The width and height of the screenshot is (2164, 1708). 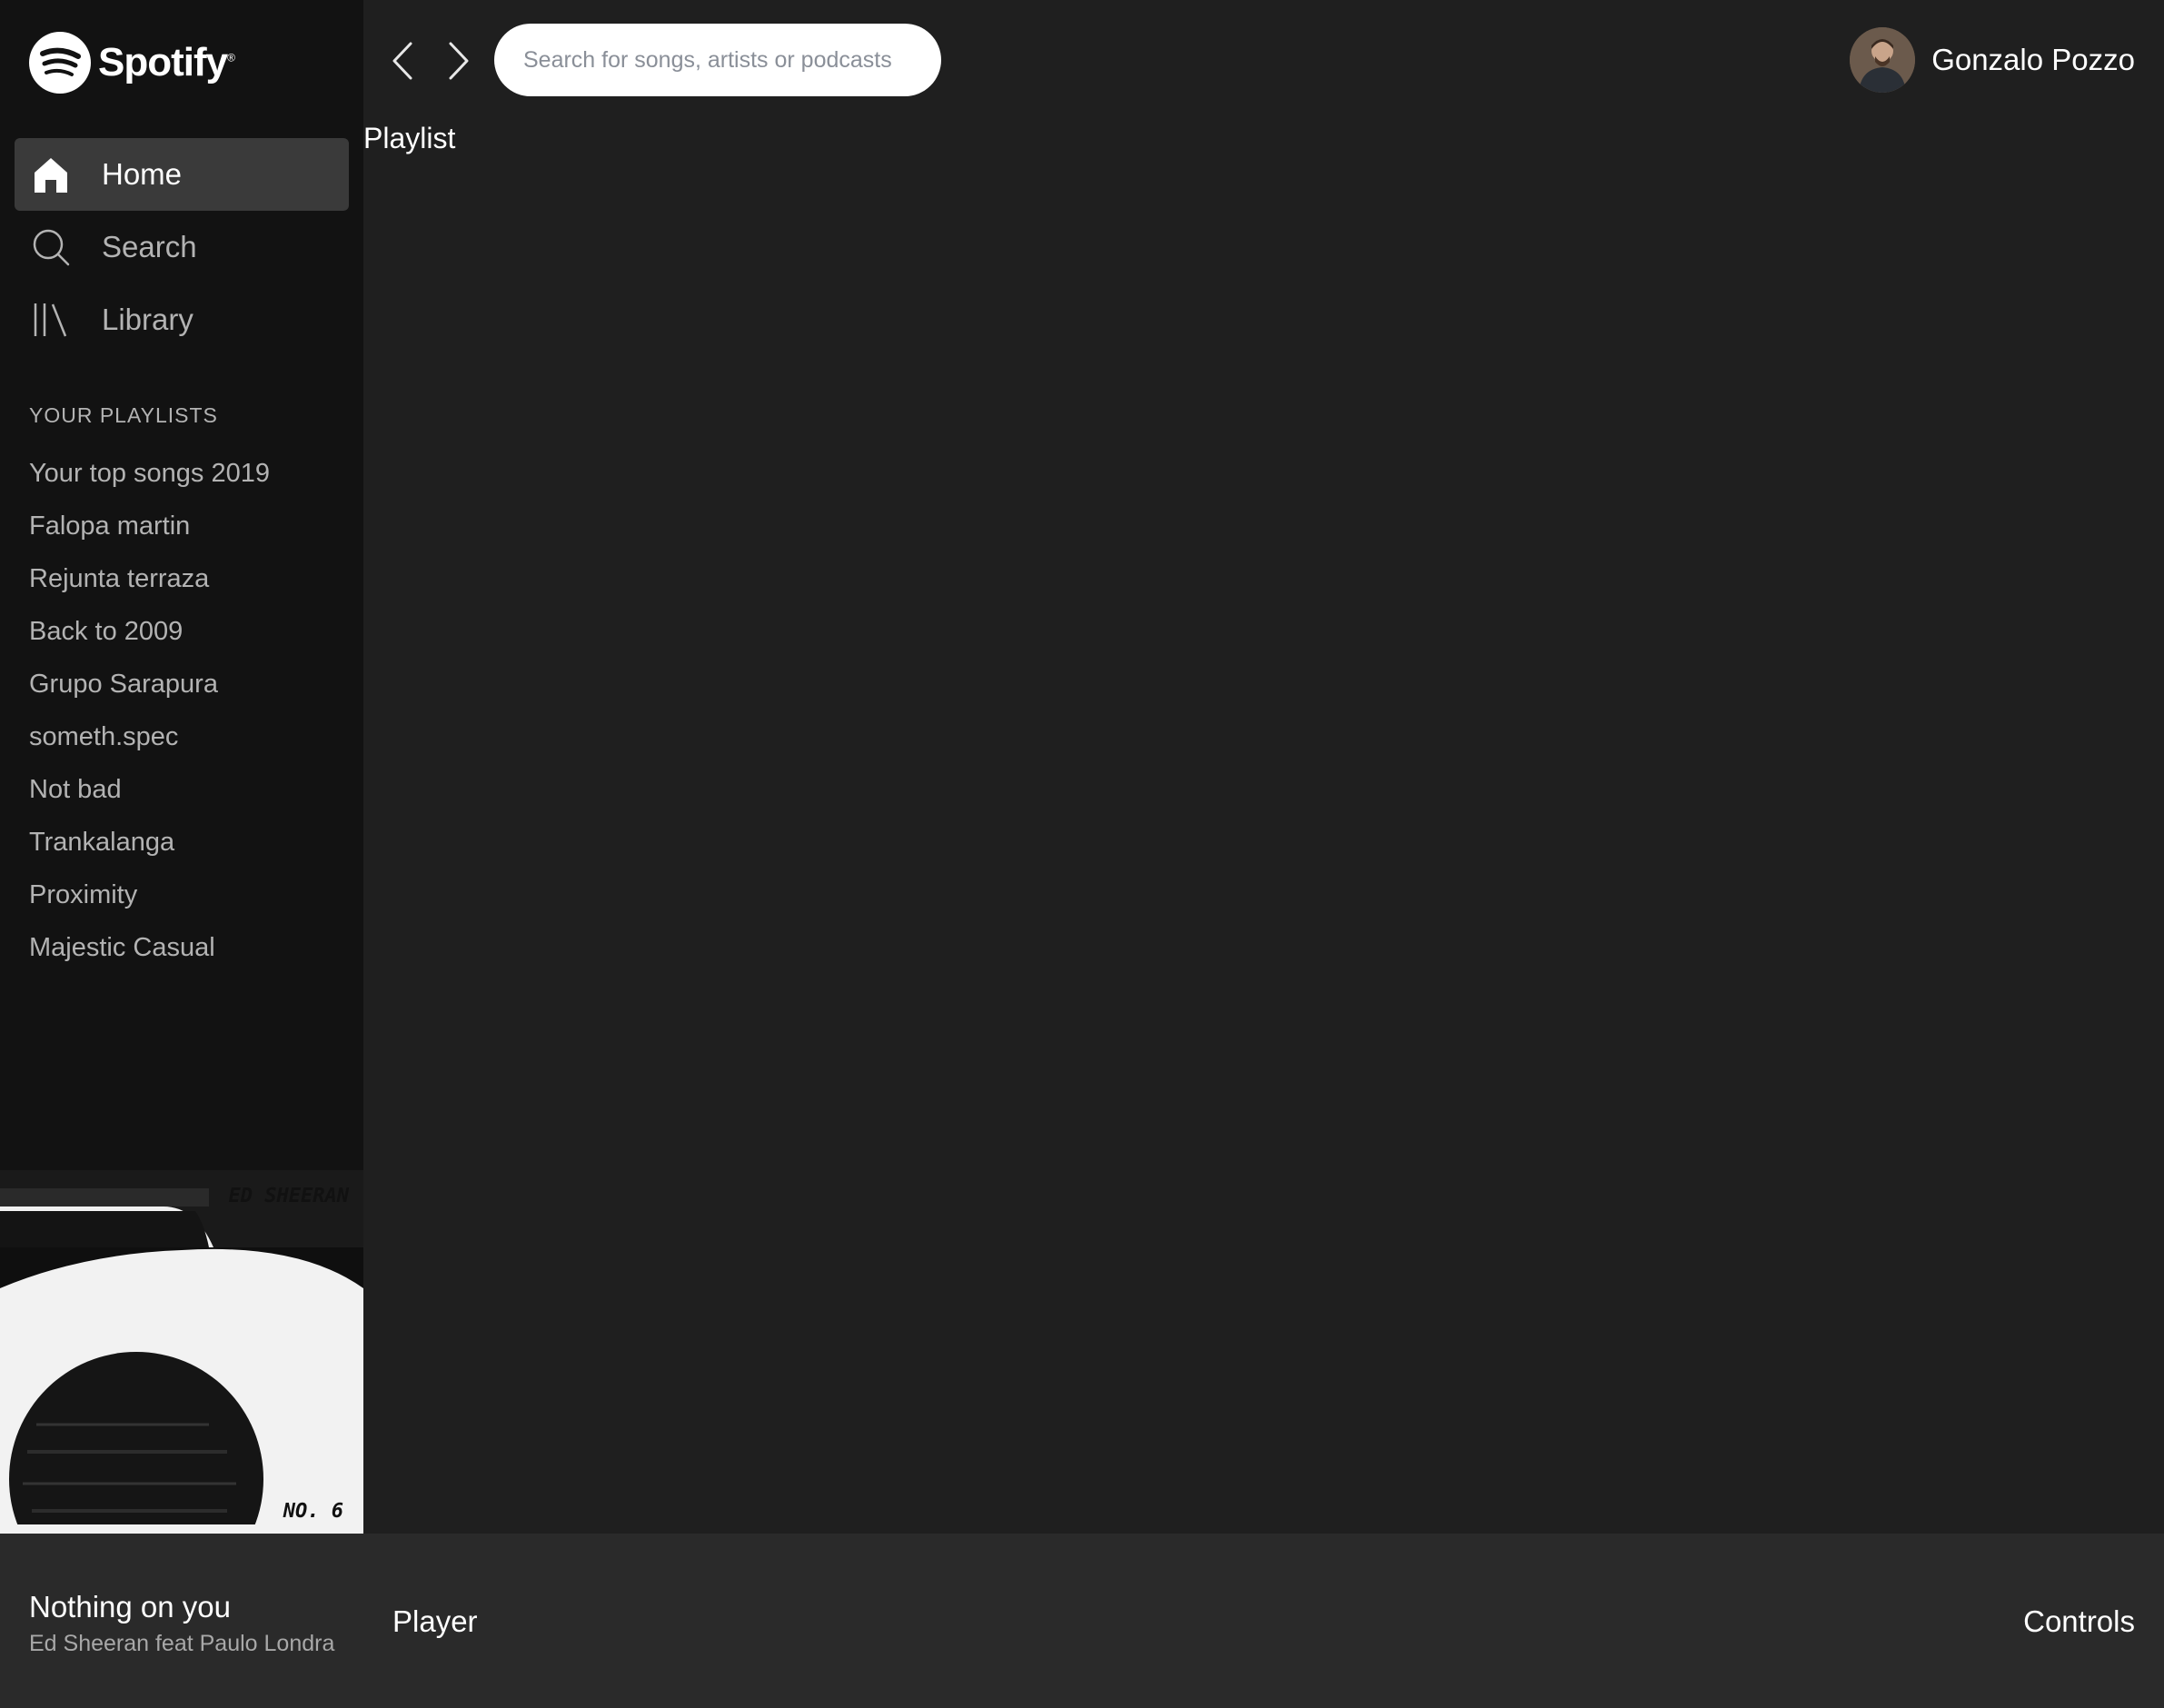 What do you see at coordinates (148, 319) in the screenshot?
I see `nav-item-label: Library` at bounding box center [148, 319].